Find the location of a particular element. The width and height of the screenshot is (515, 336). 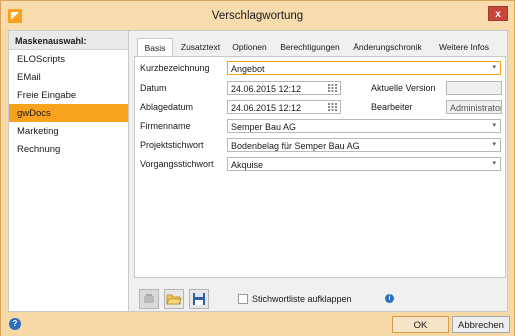

keyword-button is located at coordinates (149, 299).